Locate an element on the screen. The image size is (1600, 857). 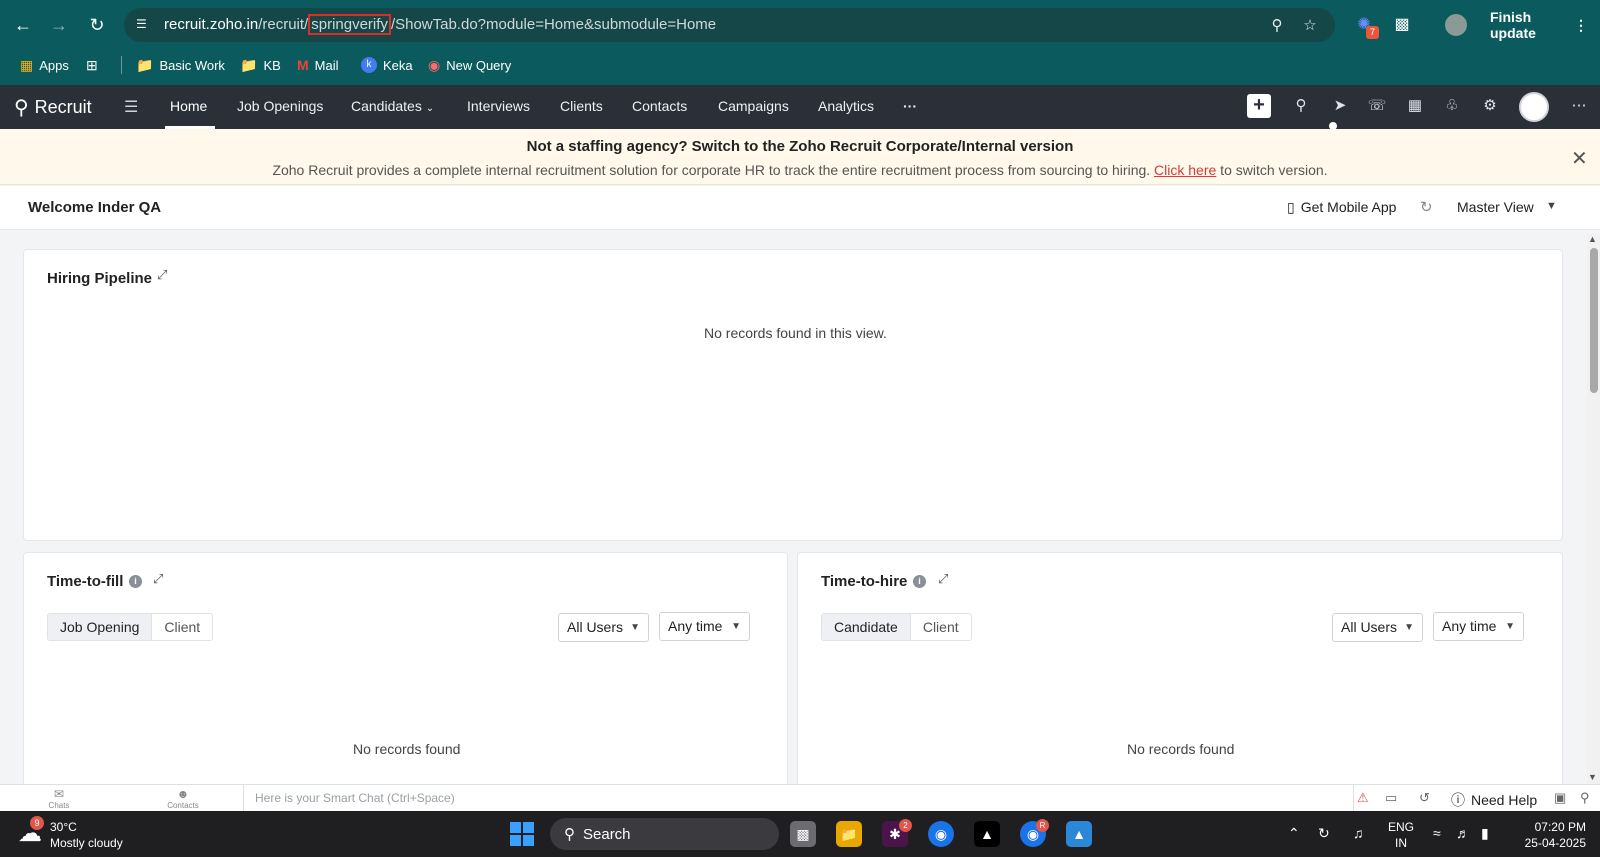
master-view-select: Master View is located at coordinates (1495, 207).